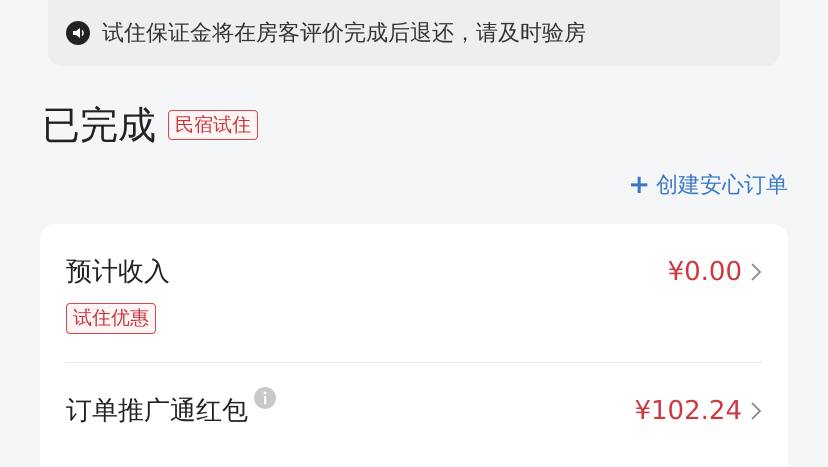 The image size is (828, 467). Describe the element at coordinates (99, 125) in the screenshot. I see `status-title: 已完成` at that location.